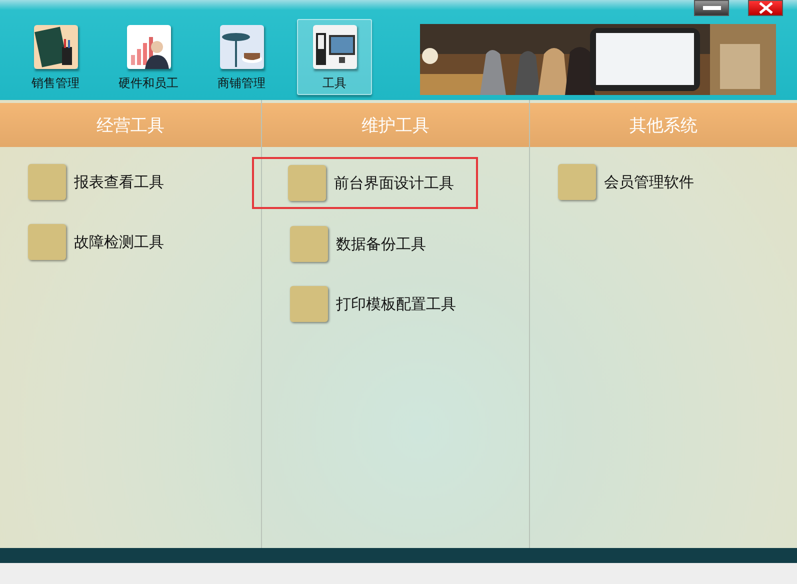 This screenshot has height=584, width=797. I want to click on minimize-button, so click(711, 8).